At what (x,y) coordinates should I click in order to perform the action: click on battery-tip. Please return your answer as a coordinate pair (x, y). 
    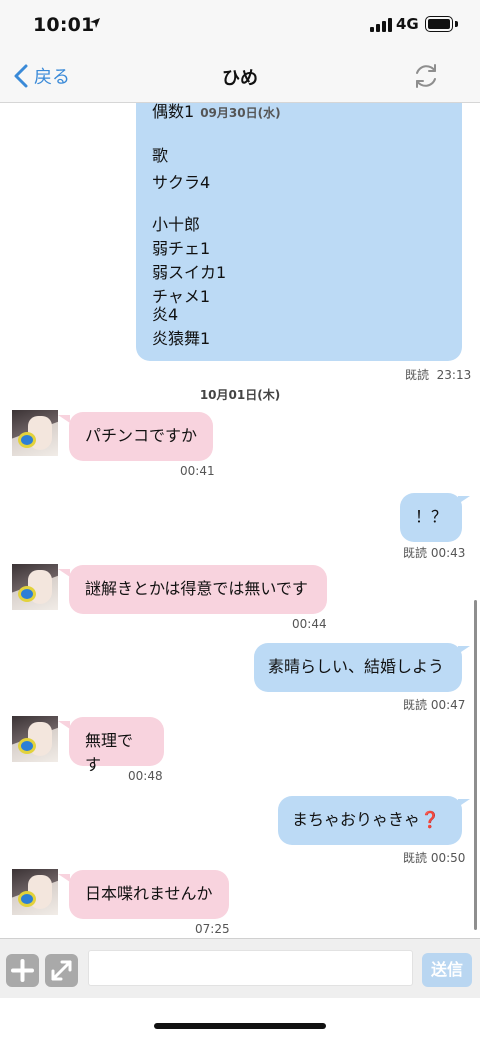
    Looking at the image, I should click on (456, 24).